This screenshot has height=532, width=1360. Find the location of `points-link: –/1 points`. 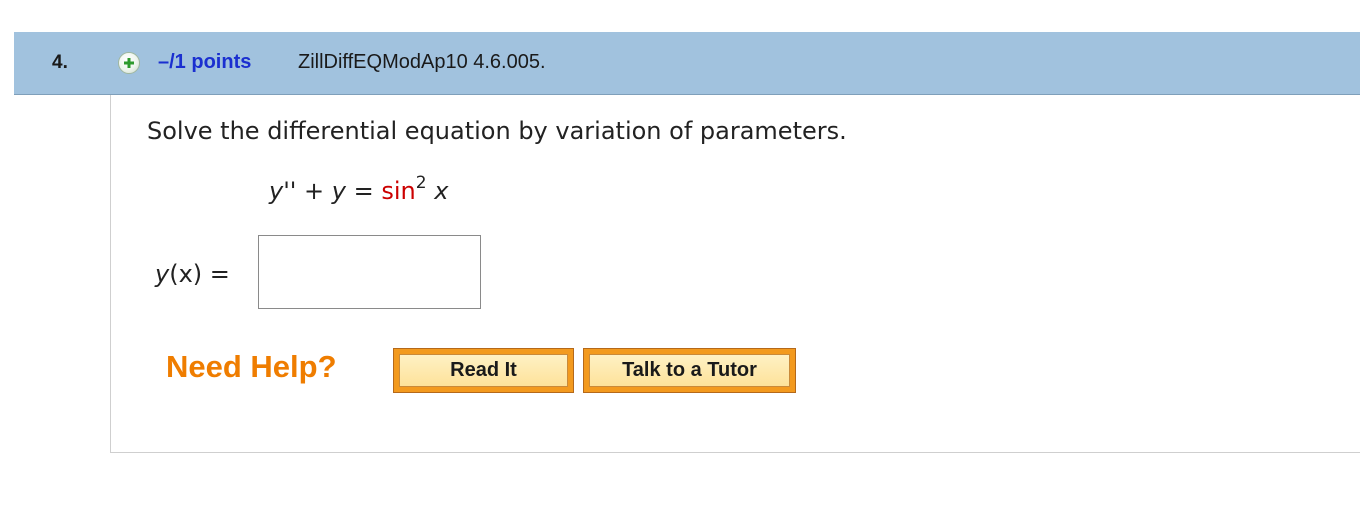

points-link: –/1 points is located at coordinates (204, 62).